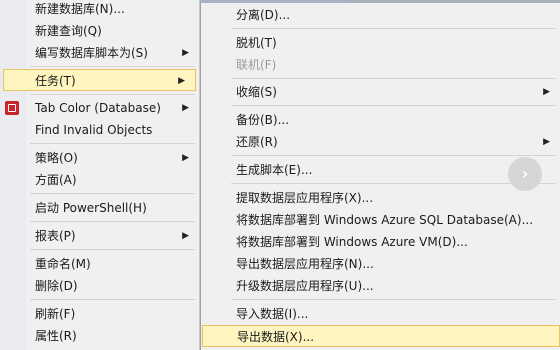 The width and height of the screenshot is (560, 350). I want to click on menu-item-reports: 报表(P) ▶, so click(99, 236).